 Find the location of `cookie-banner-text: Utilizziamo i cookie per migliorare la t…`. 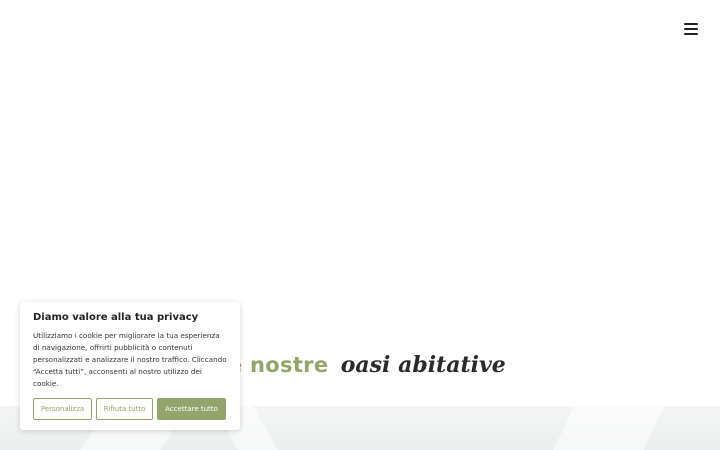

cookie-banner-text: Utilizziamo i cookie per migliorare la t… is located at coordinates (130, 359).